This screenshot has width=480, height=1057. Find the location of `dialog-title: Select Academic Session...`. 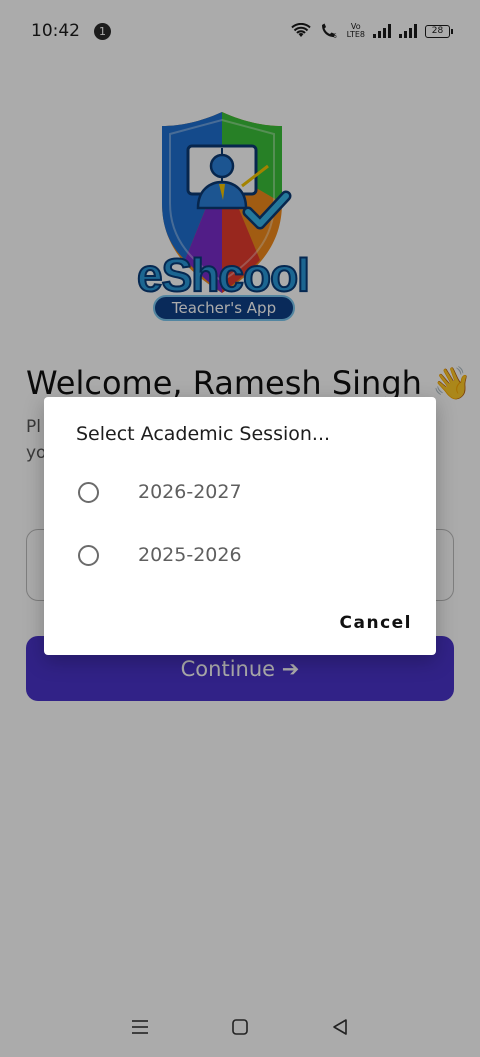

dialog-title: Select Academic Session... is located at coordinates (203, 434).